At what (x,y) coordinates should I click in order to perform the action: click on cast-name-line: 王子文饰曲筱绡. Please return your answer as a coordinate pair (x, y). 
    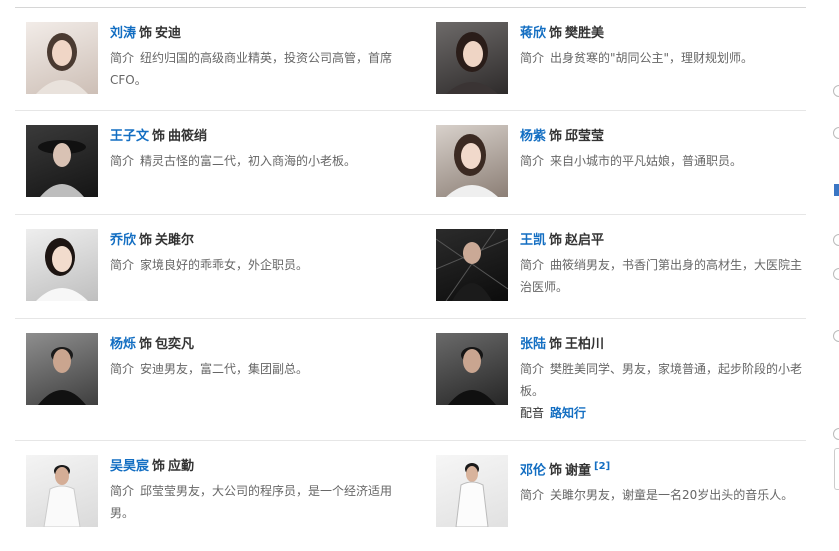
    Looking at the image, I should click on (255, 137).